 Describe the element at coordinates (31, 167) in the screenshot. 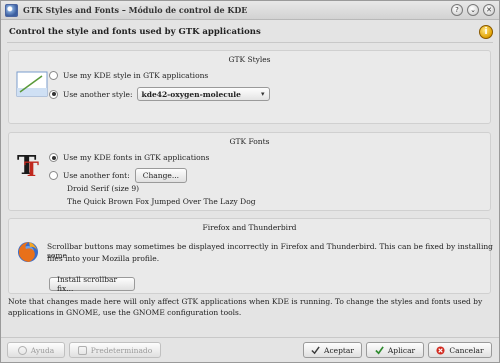

I see `svg-text: T` at that location.